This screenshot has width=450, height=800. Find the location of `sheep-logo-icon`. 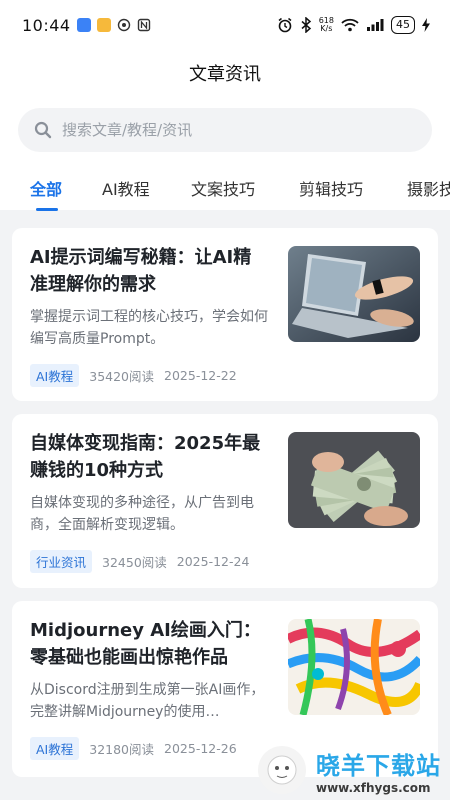

sheep-logo-icon is located at coordinates (282, 770).